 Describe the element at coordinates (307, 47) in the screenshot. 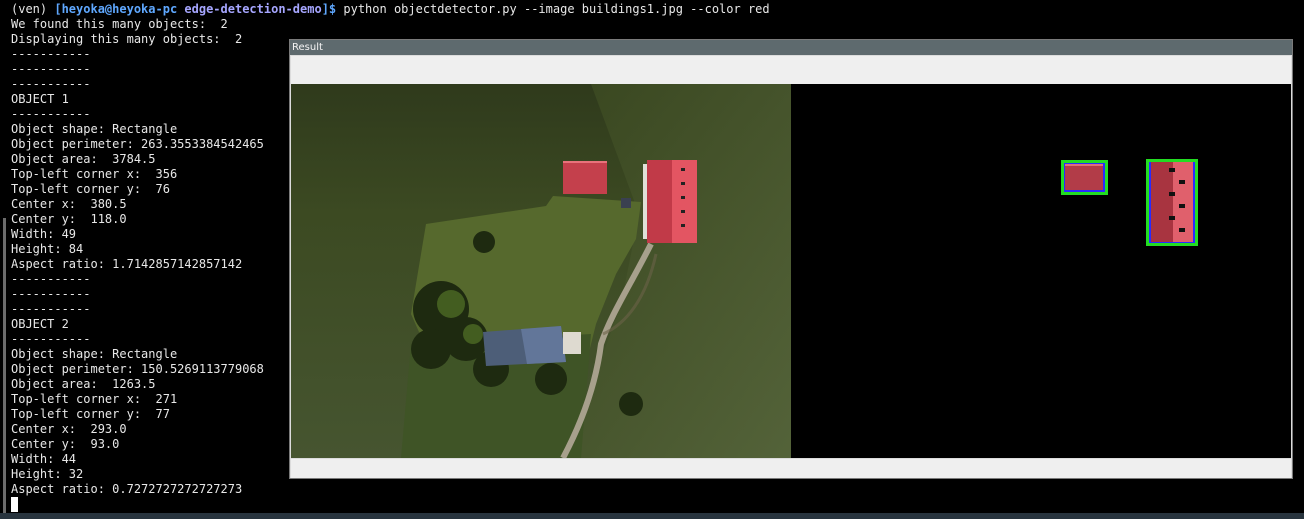

I see `result-window-title: Result` at that location.